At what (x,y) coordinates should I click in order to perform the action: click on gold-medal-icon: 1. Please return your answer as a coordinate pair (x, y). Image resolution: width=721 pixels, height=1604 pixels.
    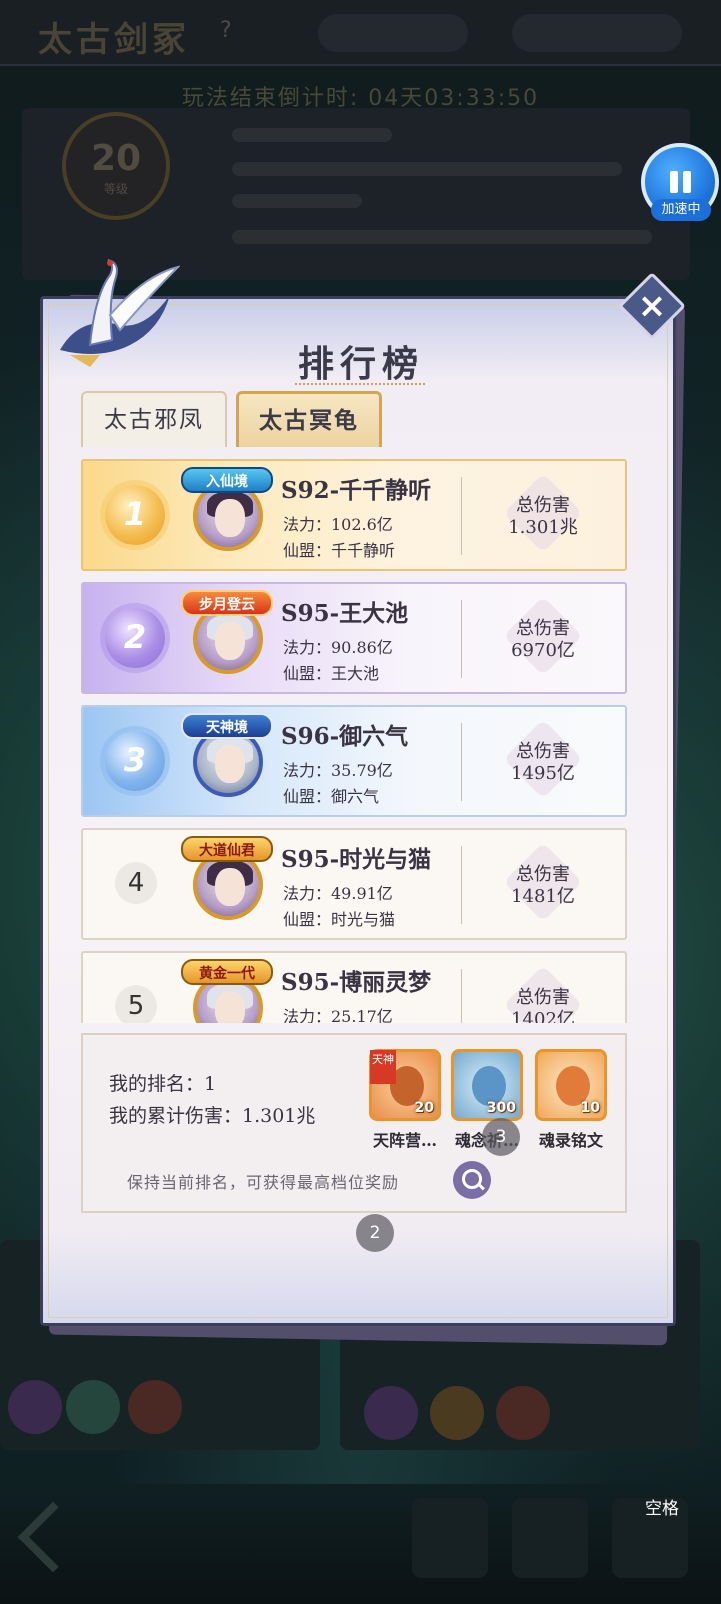
    Looking at the image, I should click on (135, 515).